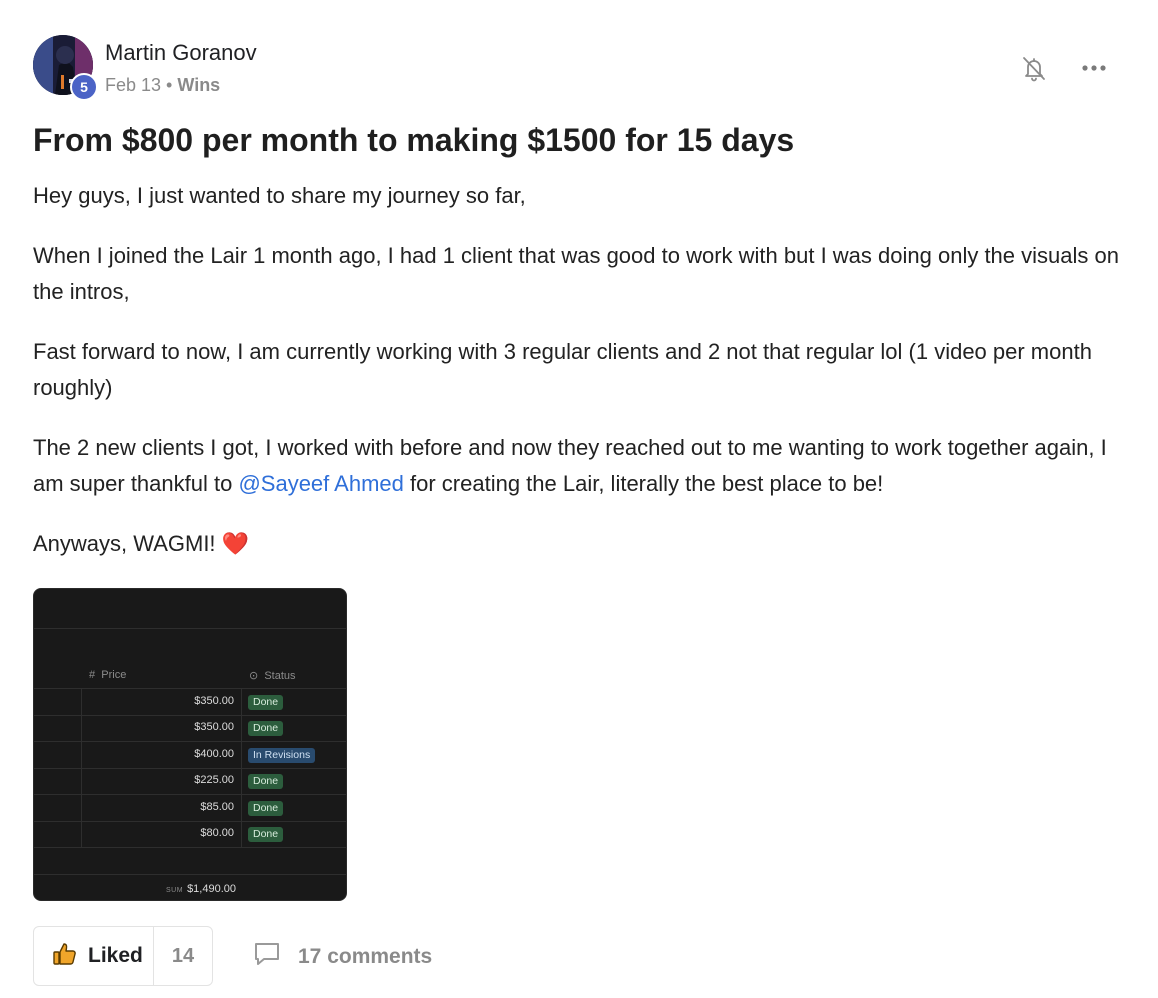 Image resolution: width=1158 pixels, height=998 pixels. I want to click on price-cell: $225.00, so click(214, 780).